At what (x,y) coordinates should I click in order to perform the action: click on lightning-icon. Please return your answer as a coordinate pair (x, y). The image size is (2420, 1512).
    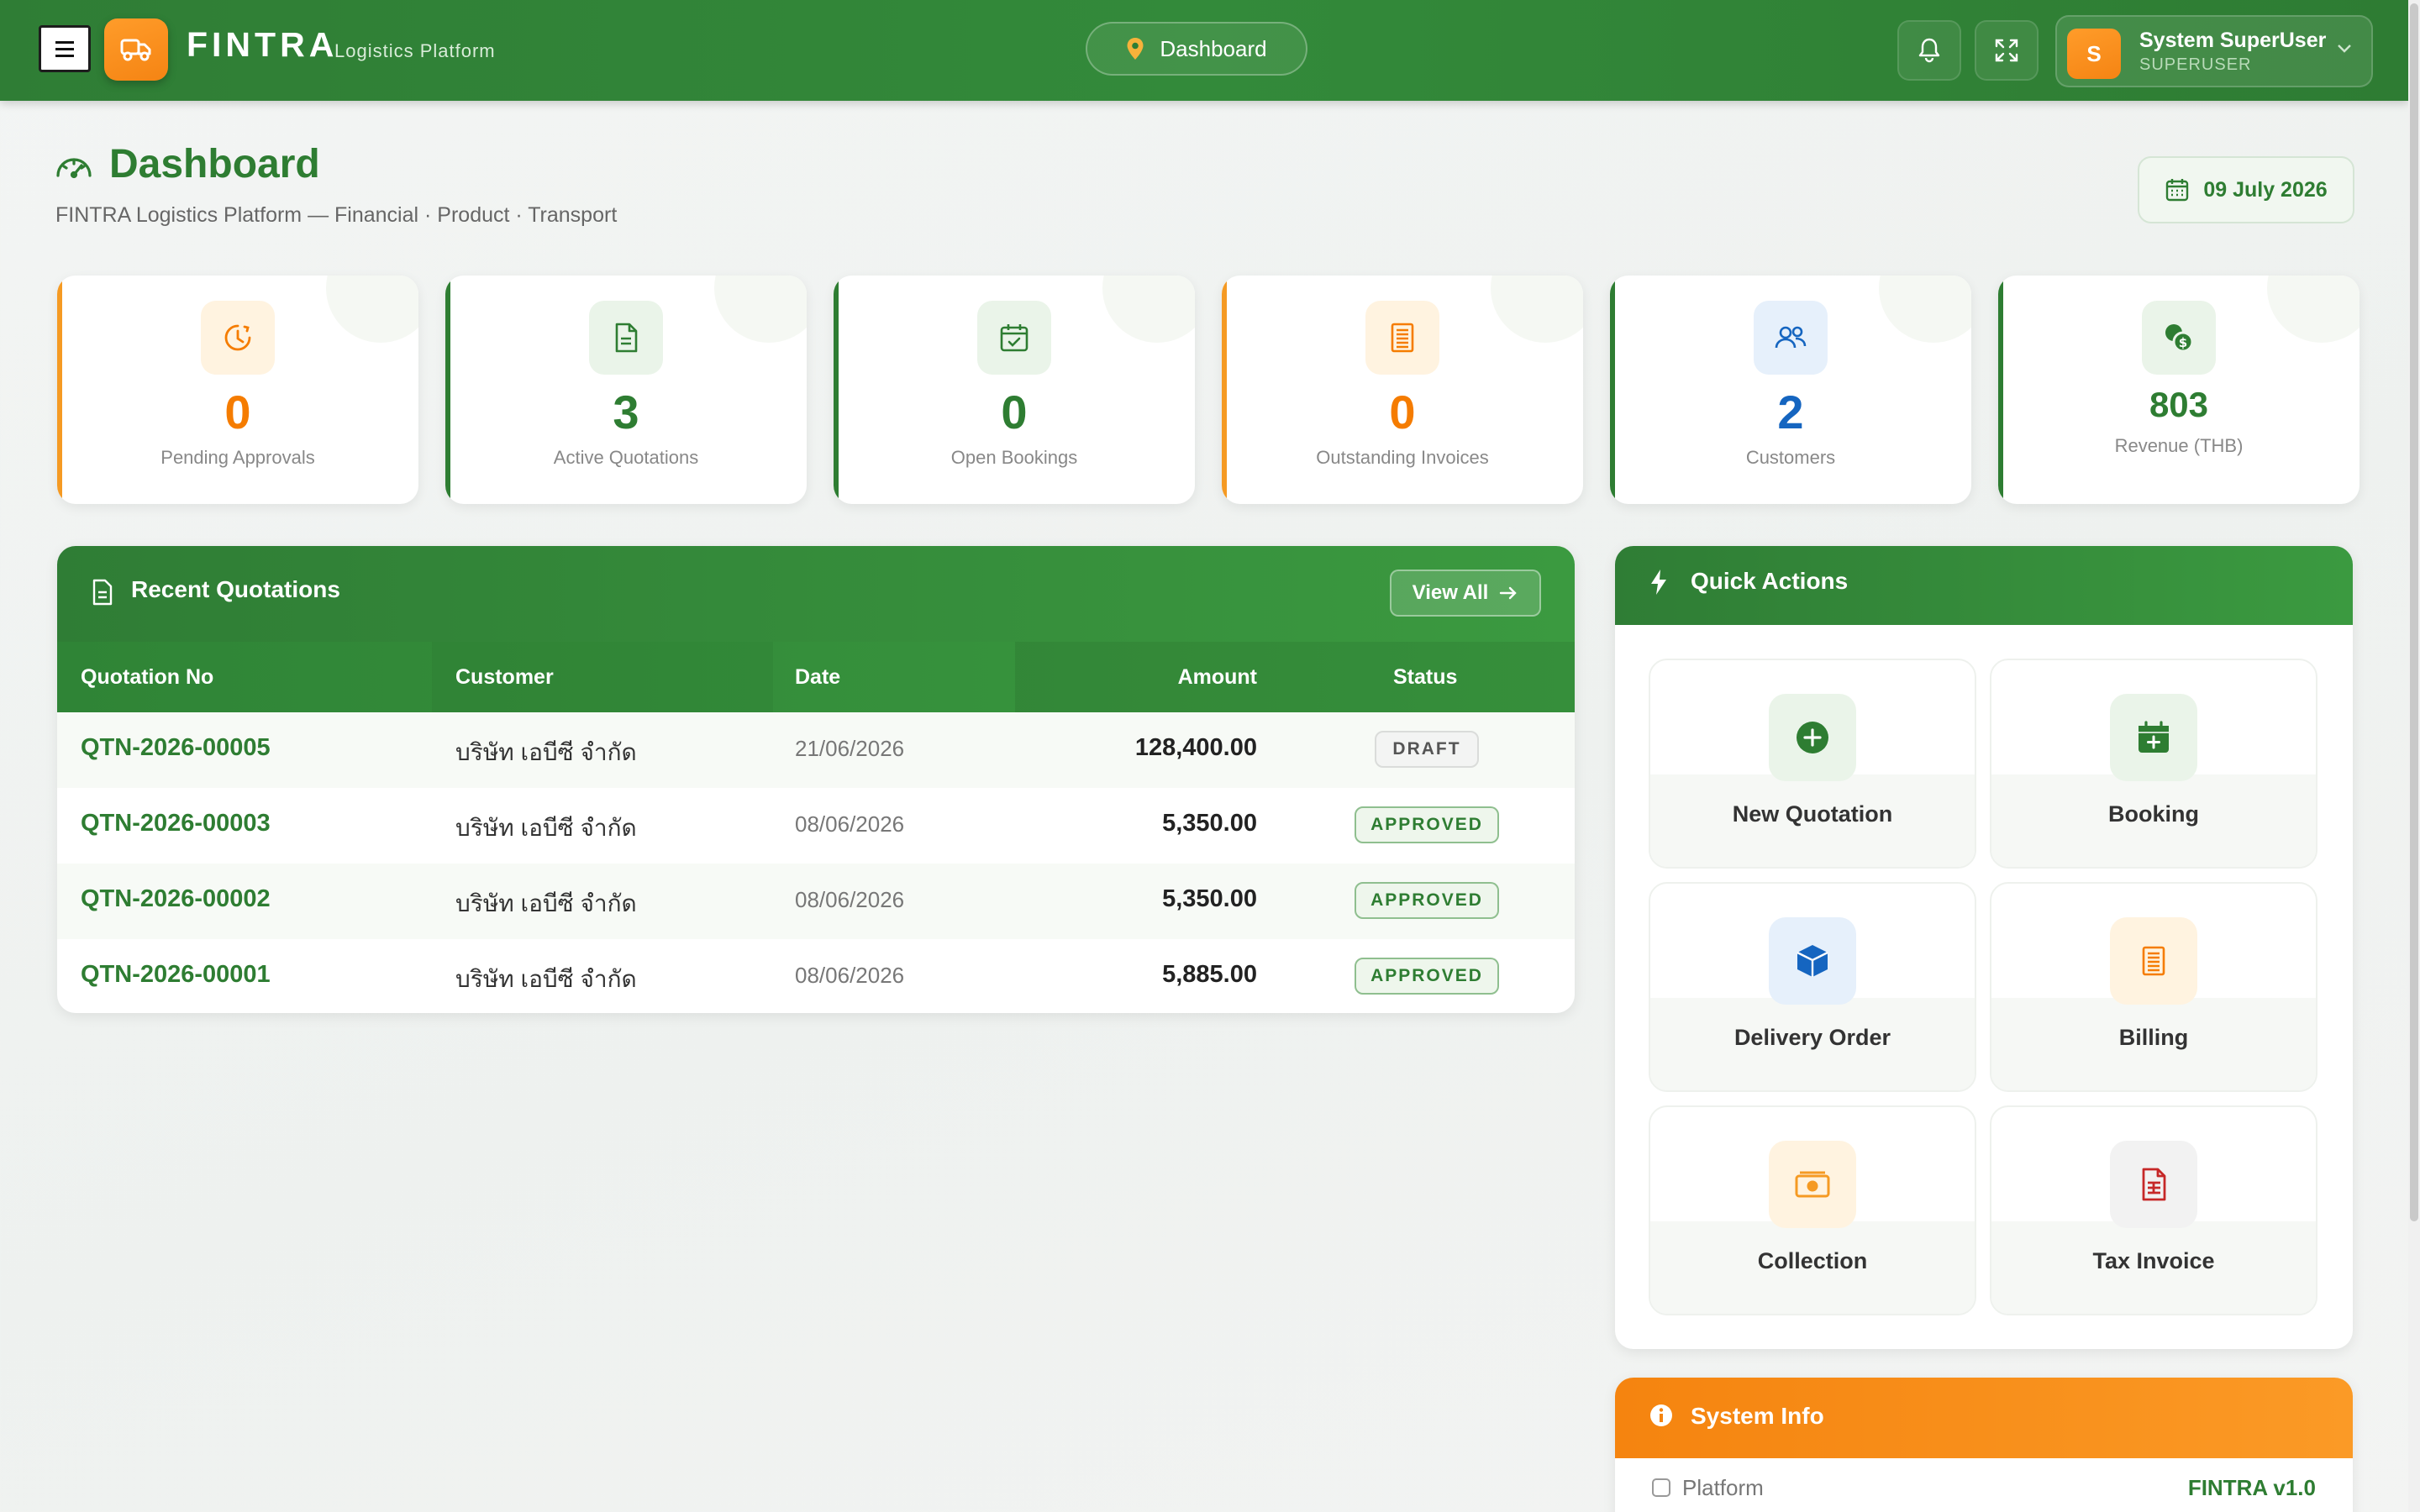
    Looking at the image, I should click on (1658, 582).